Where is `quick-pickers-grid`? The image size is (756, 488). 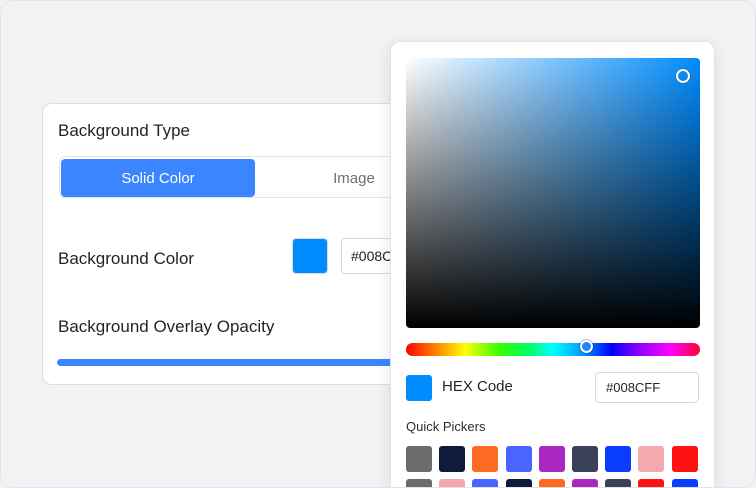
quick-pickers-grid is located at coordinates (556, 466).